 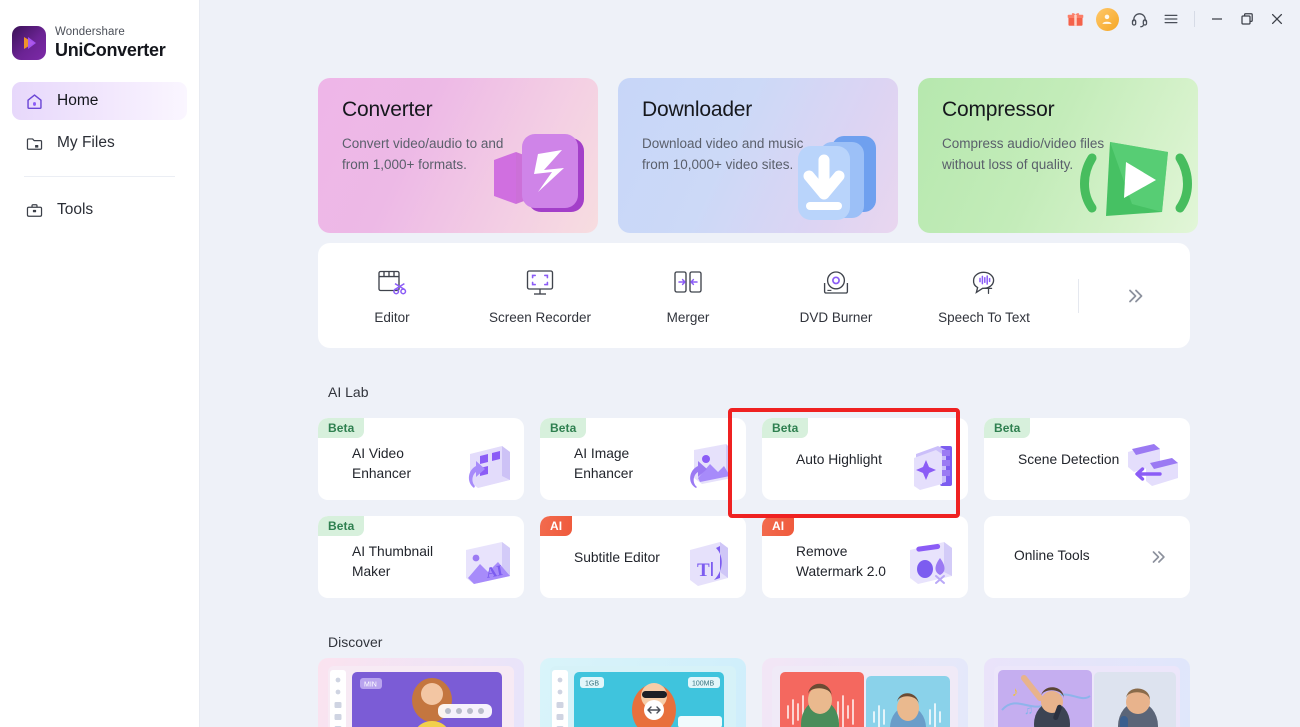 I want to click on tool-dvd-burner-label: DVD Burner, so click(x=836, y=317).